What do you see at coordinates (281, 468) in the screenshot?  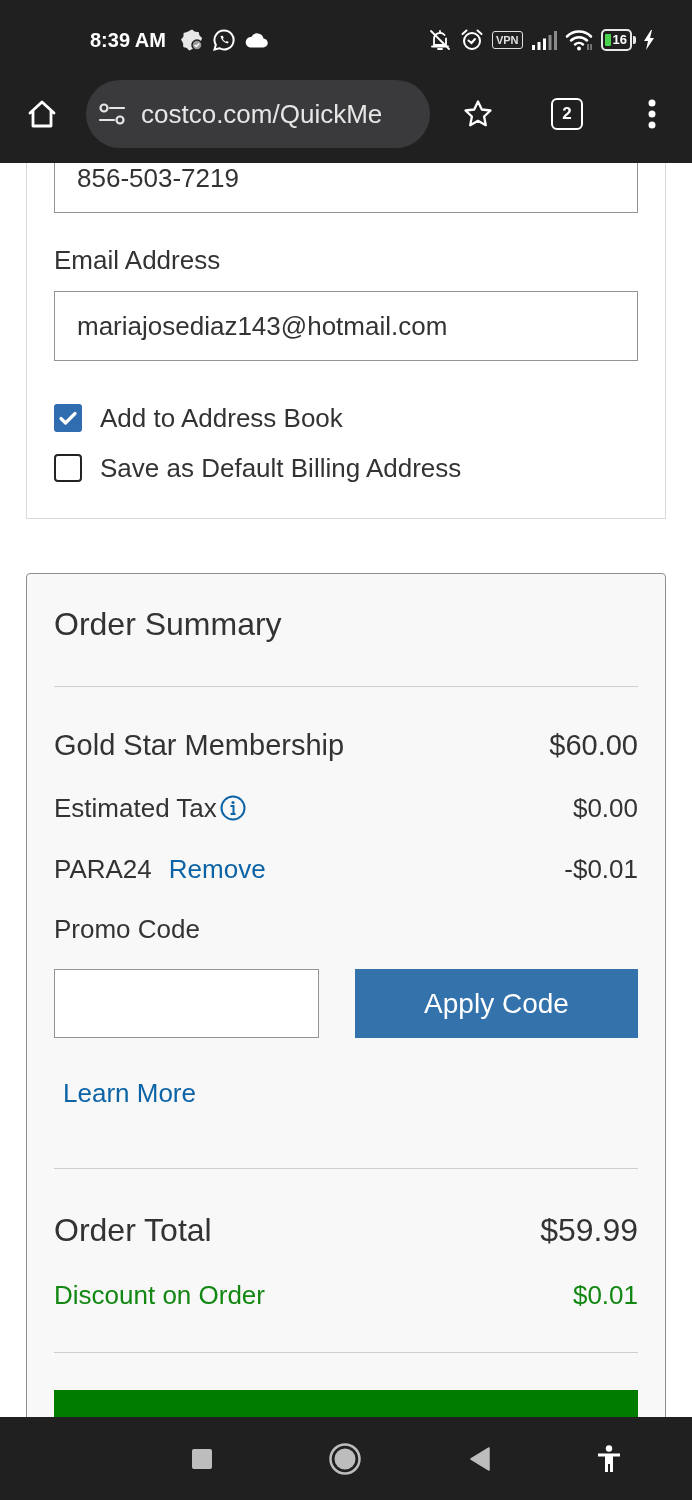 I see `checkbox-label: Save as Default Billing Address` at bounding box center [281, 468].